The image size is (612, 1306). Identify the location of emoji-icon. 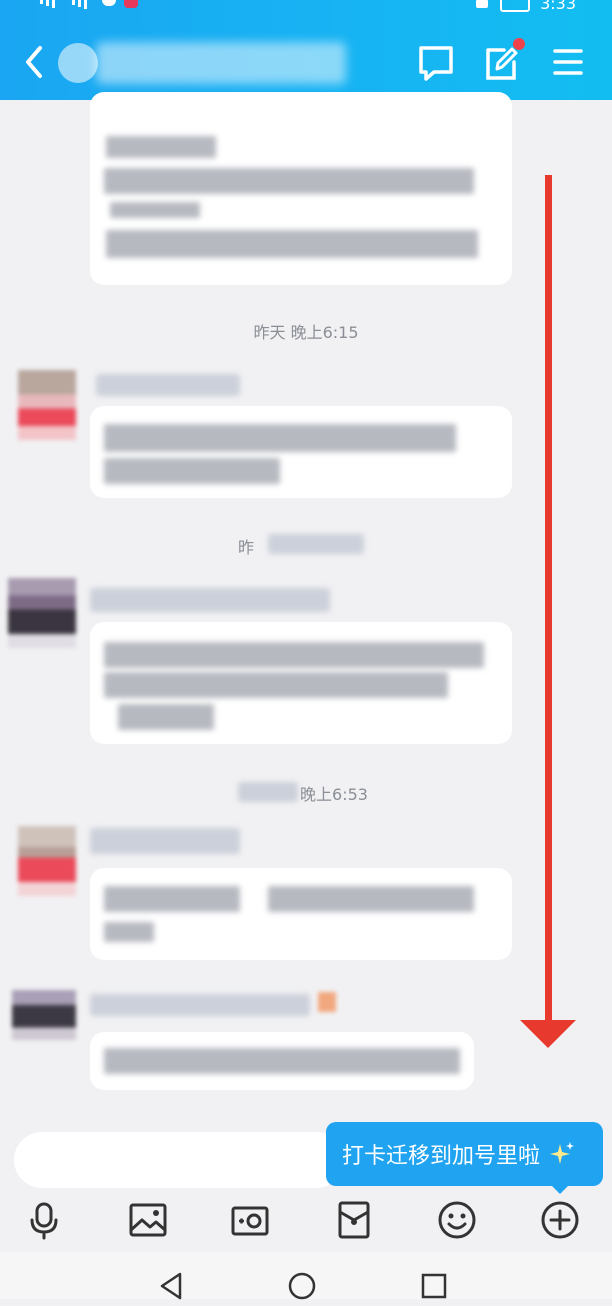
(457, 1220).